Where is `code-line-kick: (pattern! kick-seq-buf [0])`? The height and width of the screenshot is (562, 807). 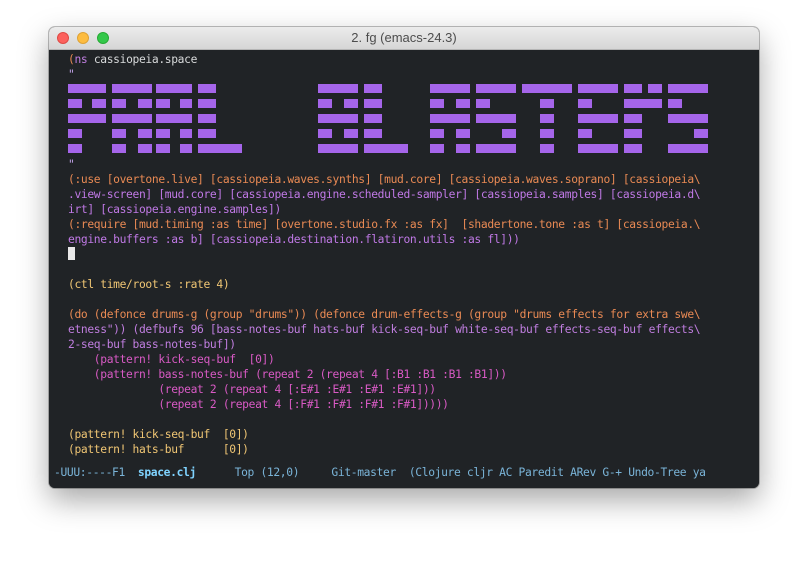
code-line-kick: (pattern! kick-seq-buf [0]) is located at coordinates (158, 434).